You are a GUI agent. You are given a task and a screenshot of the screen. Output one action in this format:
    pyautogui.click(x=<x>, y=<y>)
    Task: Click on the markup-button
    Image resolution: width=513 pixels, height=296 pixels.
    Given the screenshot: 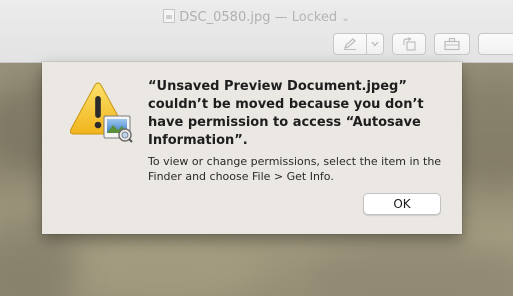 What is the action you would take?
    pyautogui.click(x=350, y=44)
    